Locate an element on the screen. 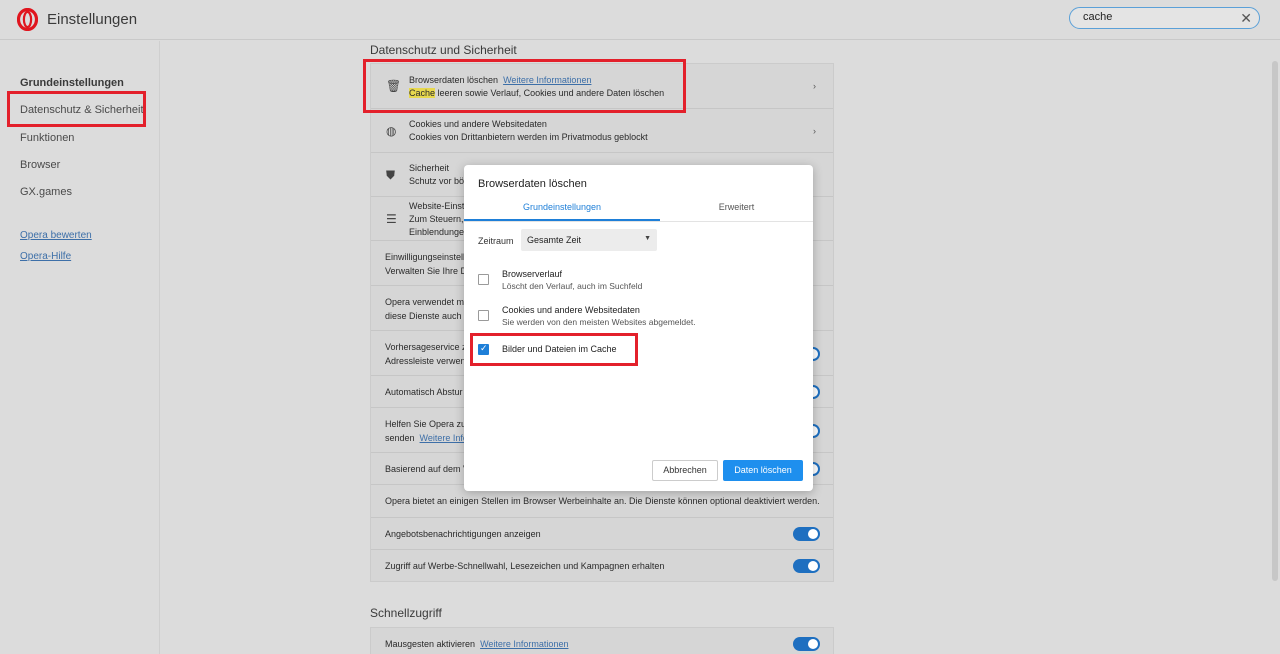  history-title: Browserverlauf is located at coordinates (532, 274).